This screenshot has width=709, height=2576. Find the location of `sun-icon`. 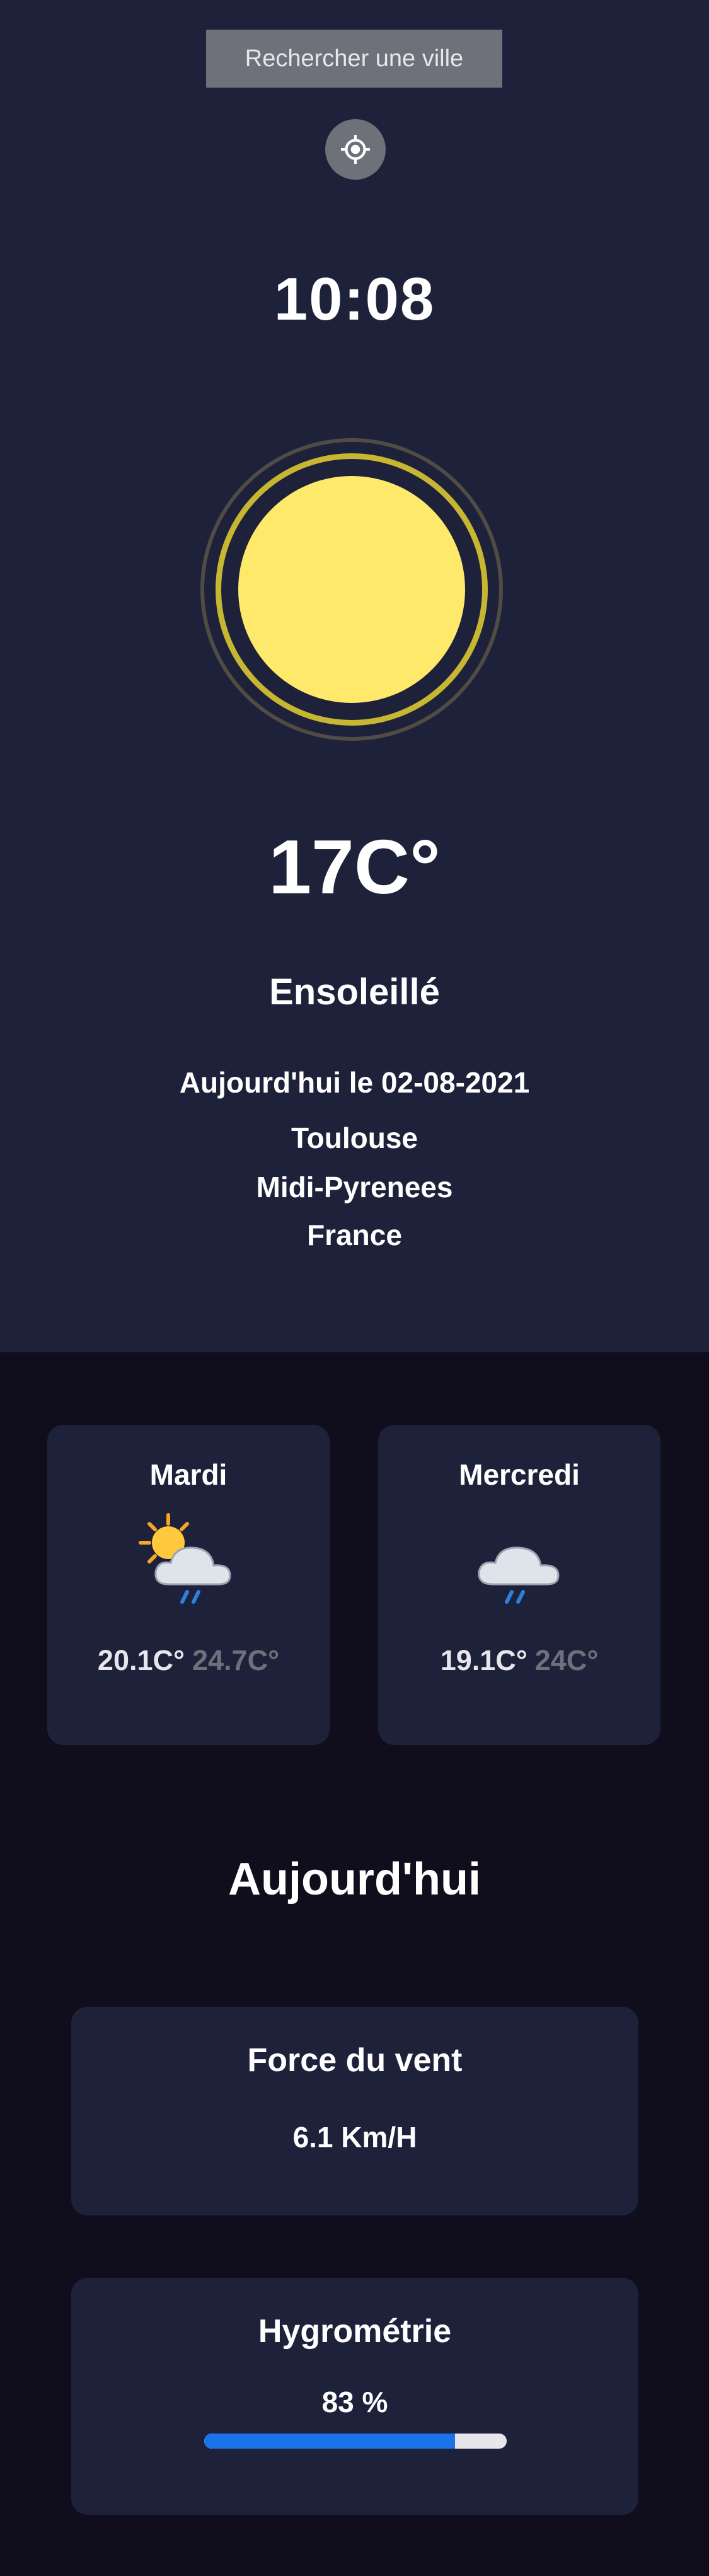

sun-icon is located at coordinates (351, 589).